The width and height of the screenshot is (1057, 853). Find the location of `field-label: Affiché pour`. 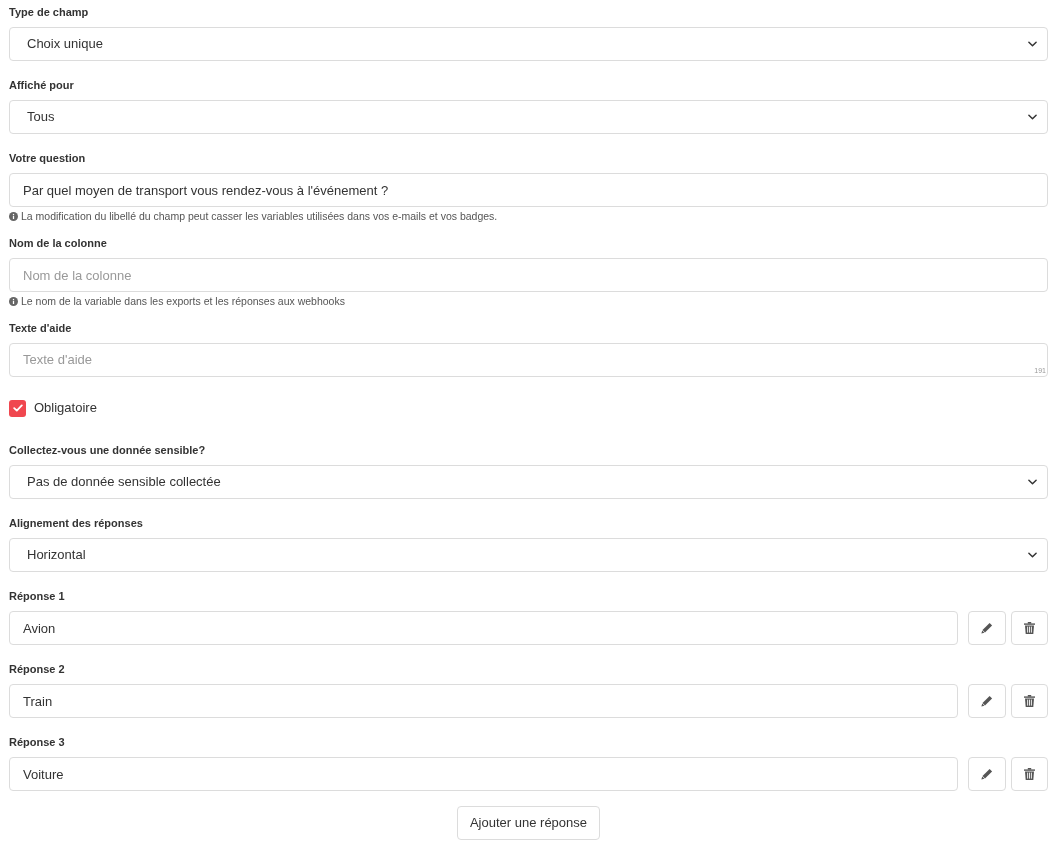

field-label: Affiché pour is located at coordinates (41, 85).